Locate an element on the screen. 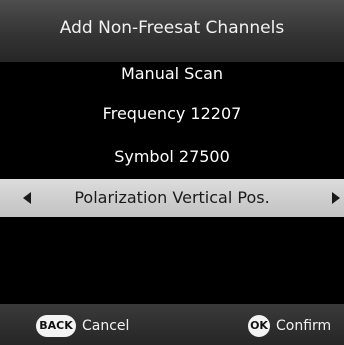 The width and height of the screenshot is (344, 345). arrow-right-icon is located at coordinates (336, 198).